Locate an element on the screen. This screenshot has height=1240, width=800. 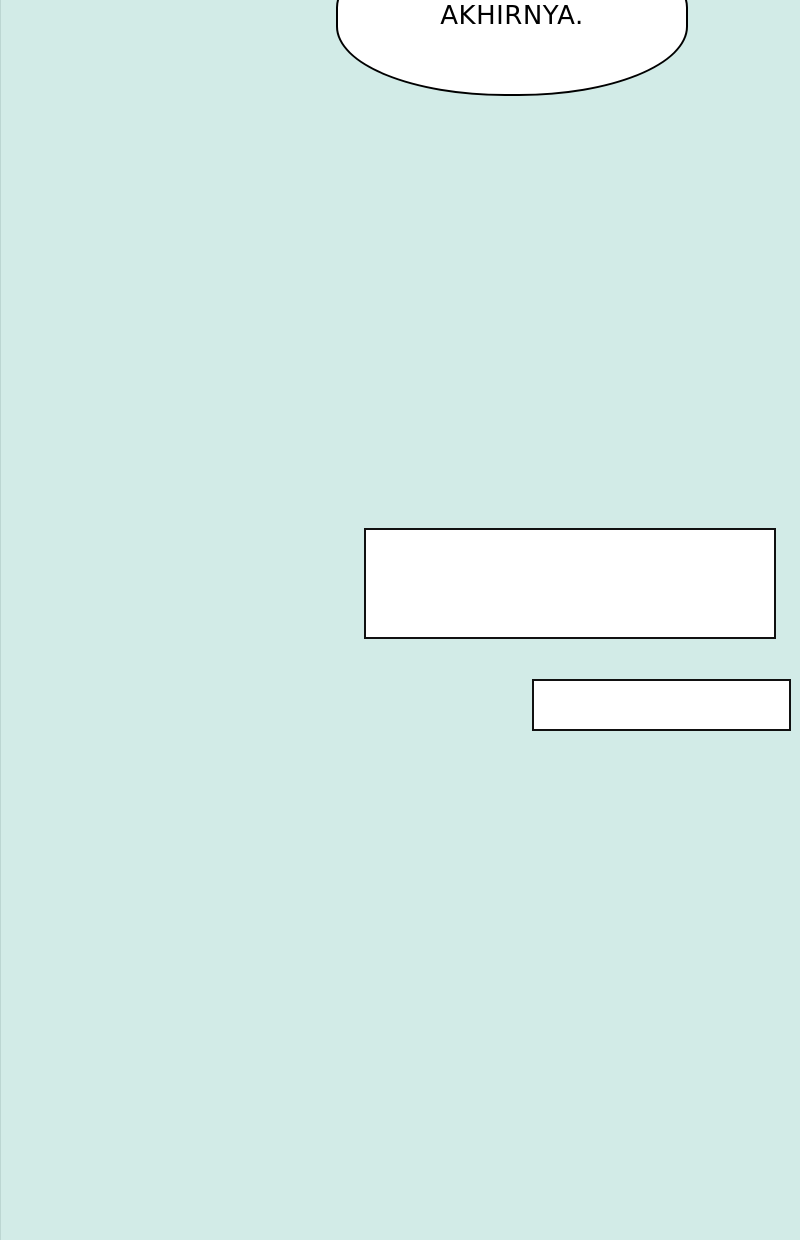
speech-bubble: AKHIRNYA. is located at coordinates (512, 48).